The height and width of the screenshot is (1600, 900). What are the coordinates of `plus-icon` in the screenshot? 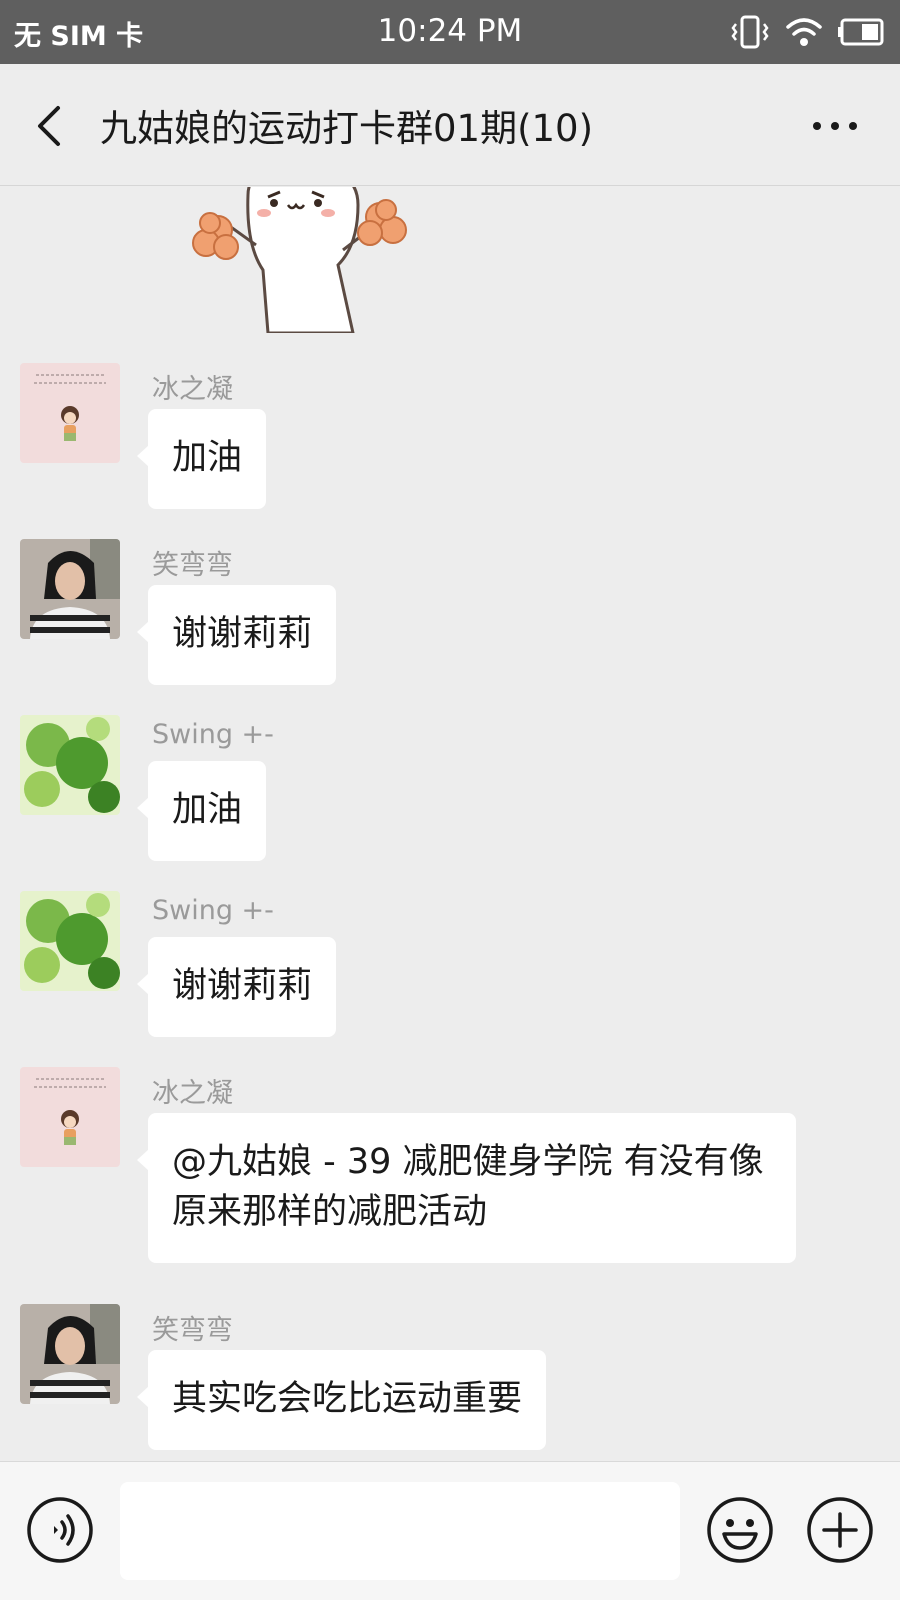 It's located at (840, 1530).